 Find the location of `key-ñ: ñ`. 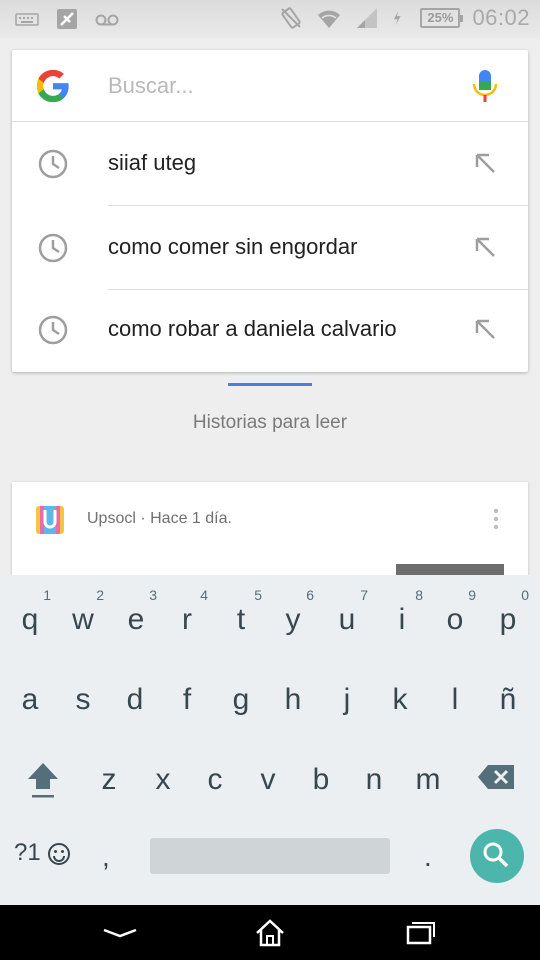

key-ñ: ñ is located at coordinates (508, 696).